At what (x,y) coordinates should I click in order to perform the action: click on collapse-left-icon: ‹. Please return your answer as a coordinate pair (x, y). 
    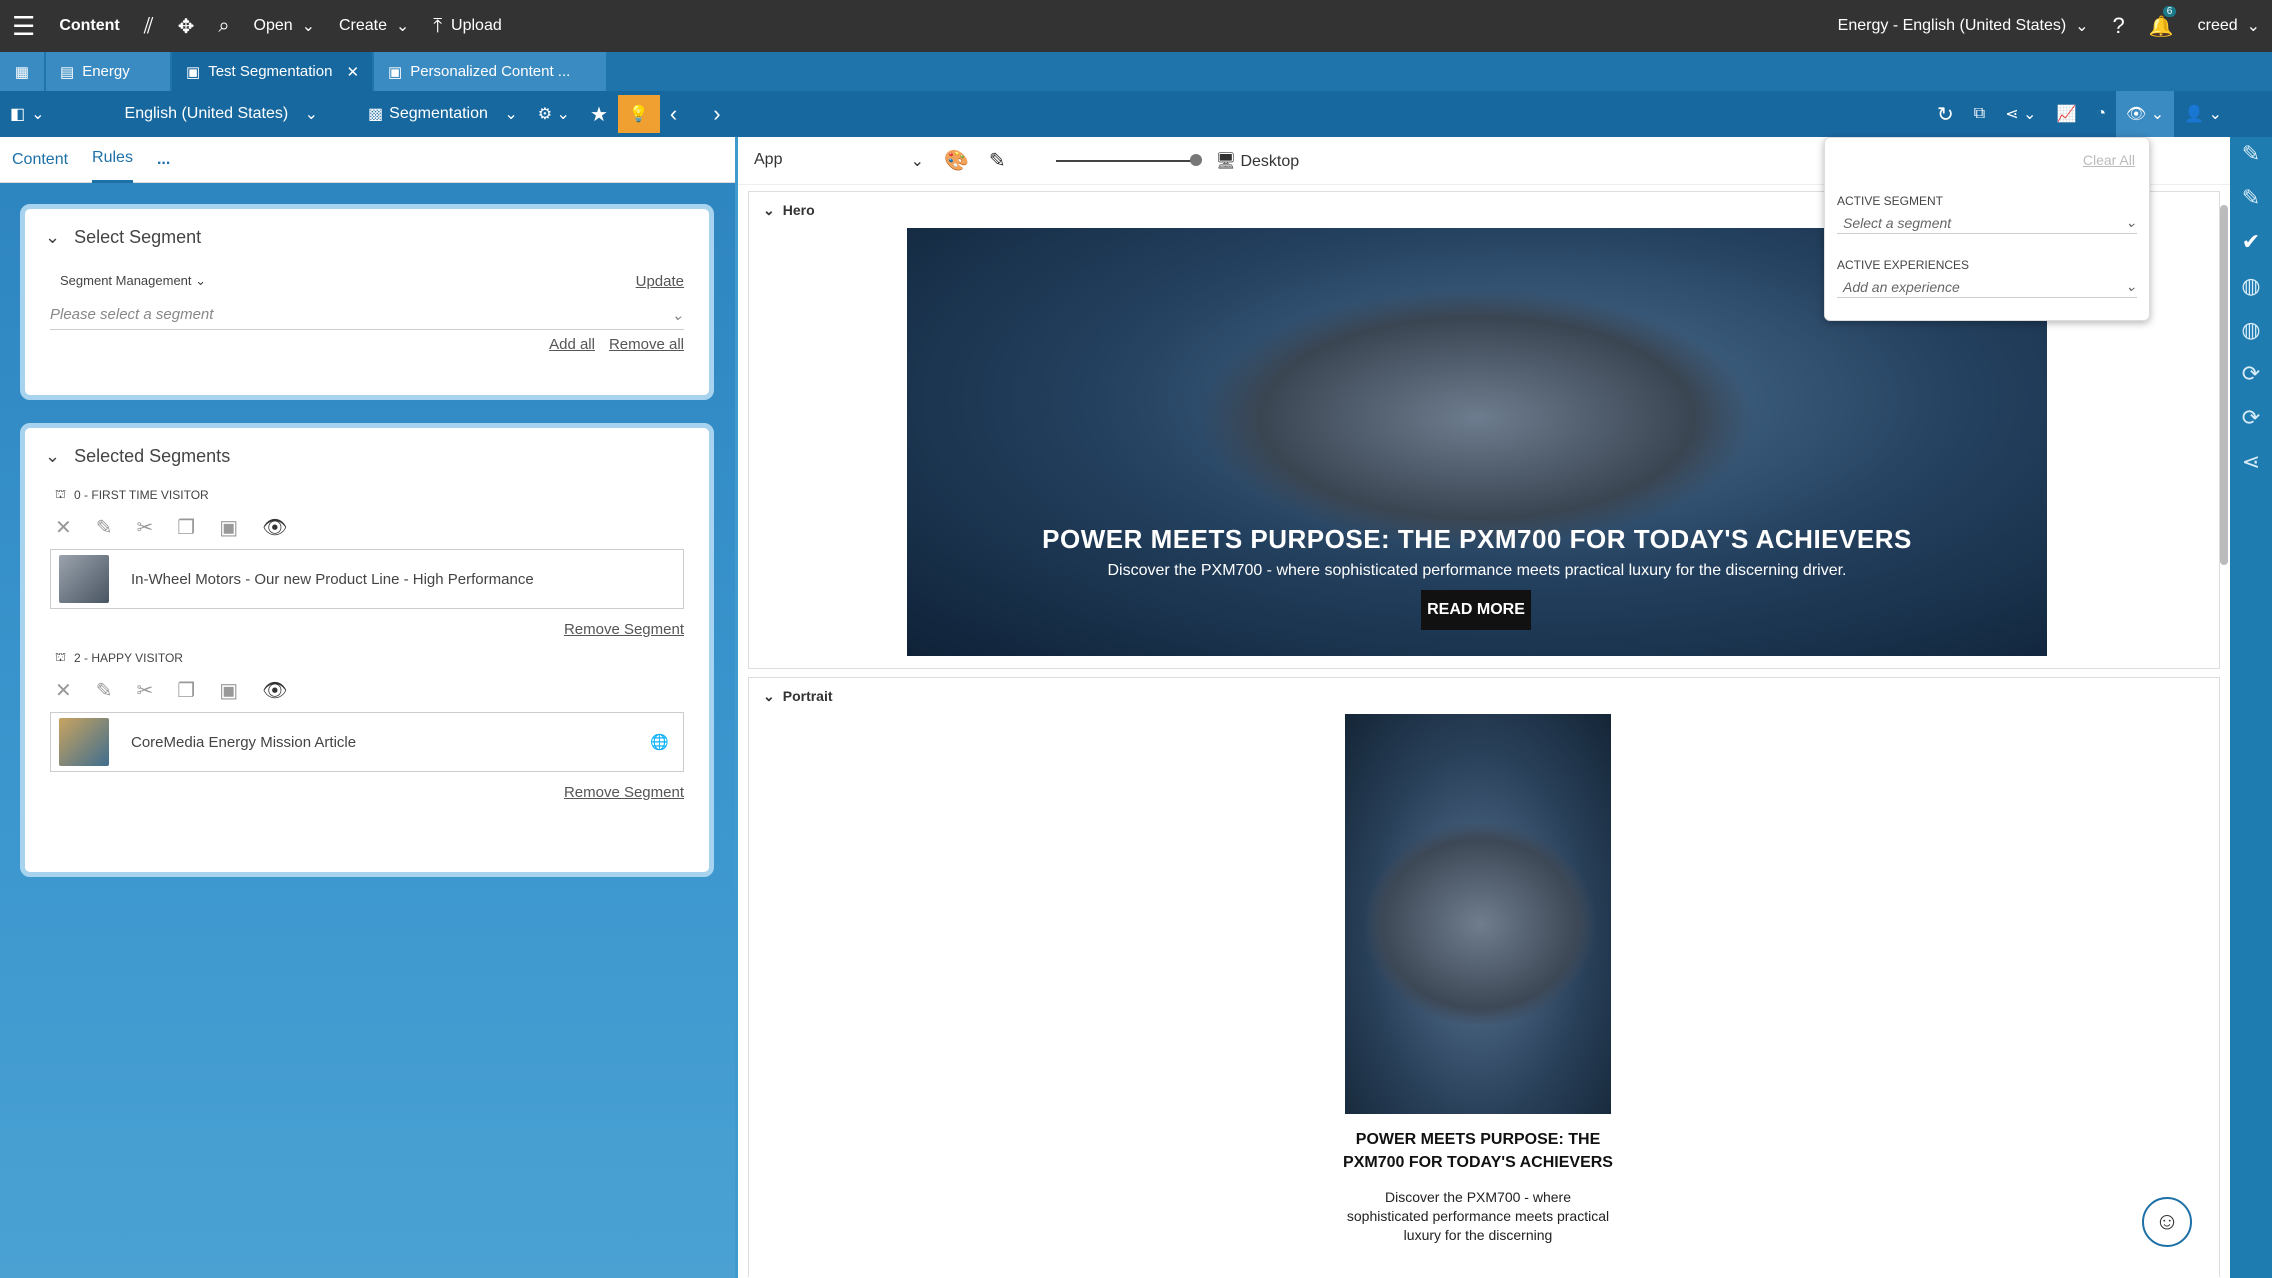
    Looking at the image, I should click on (673, 114).